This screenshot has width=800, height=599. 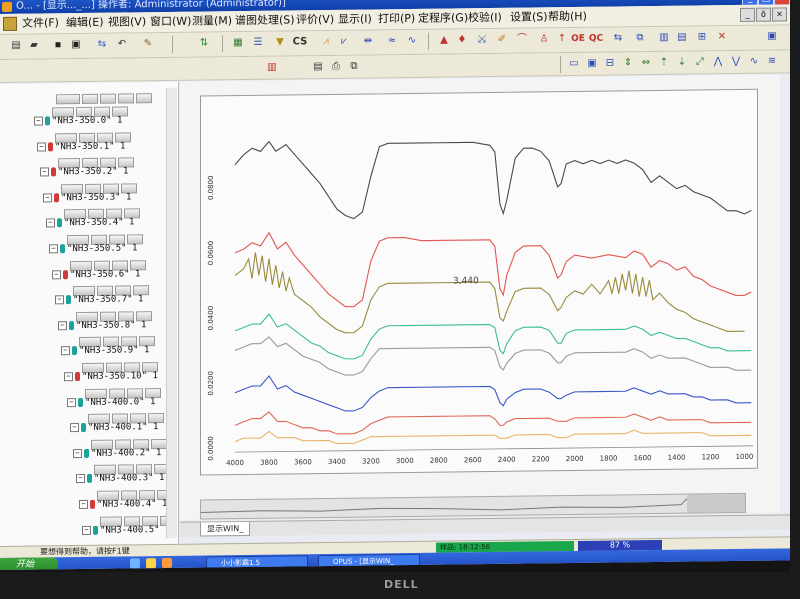 What do you see at coordinates (618, 38) in the screenshot?
I see `convert-icon: ⇆` at bounding box center [618, 38].